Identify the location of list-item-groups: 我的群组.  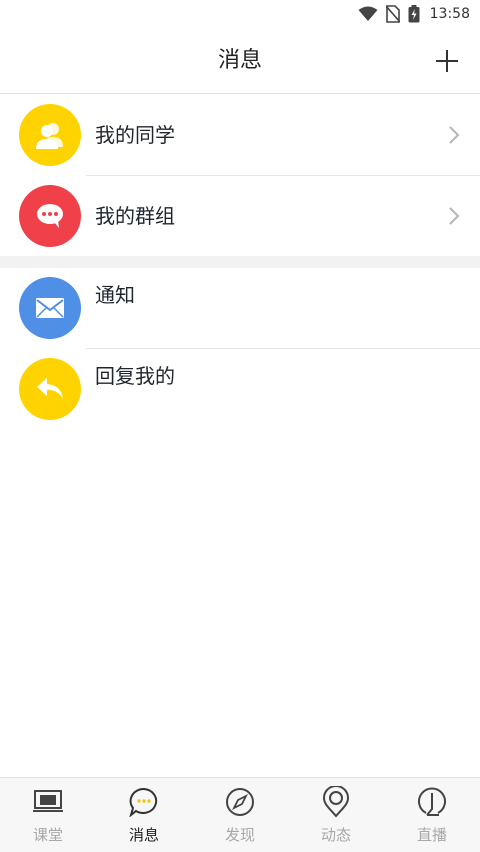
(240, 216).